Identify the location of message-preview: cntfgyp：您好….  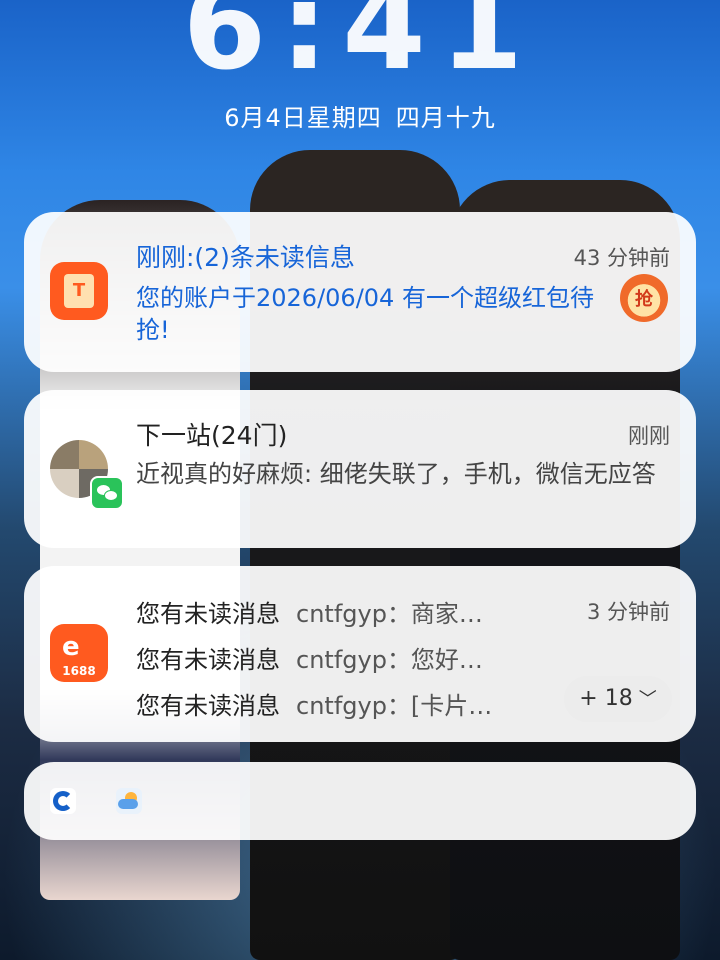
(389, 660).